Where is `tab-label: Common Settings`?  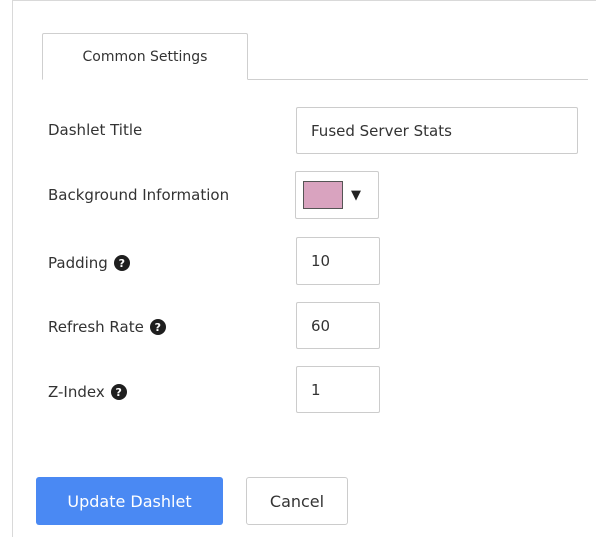
tab-label: Common Settings is located at coordinates (145, 56).